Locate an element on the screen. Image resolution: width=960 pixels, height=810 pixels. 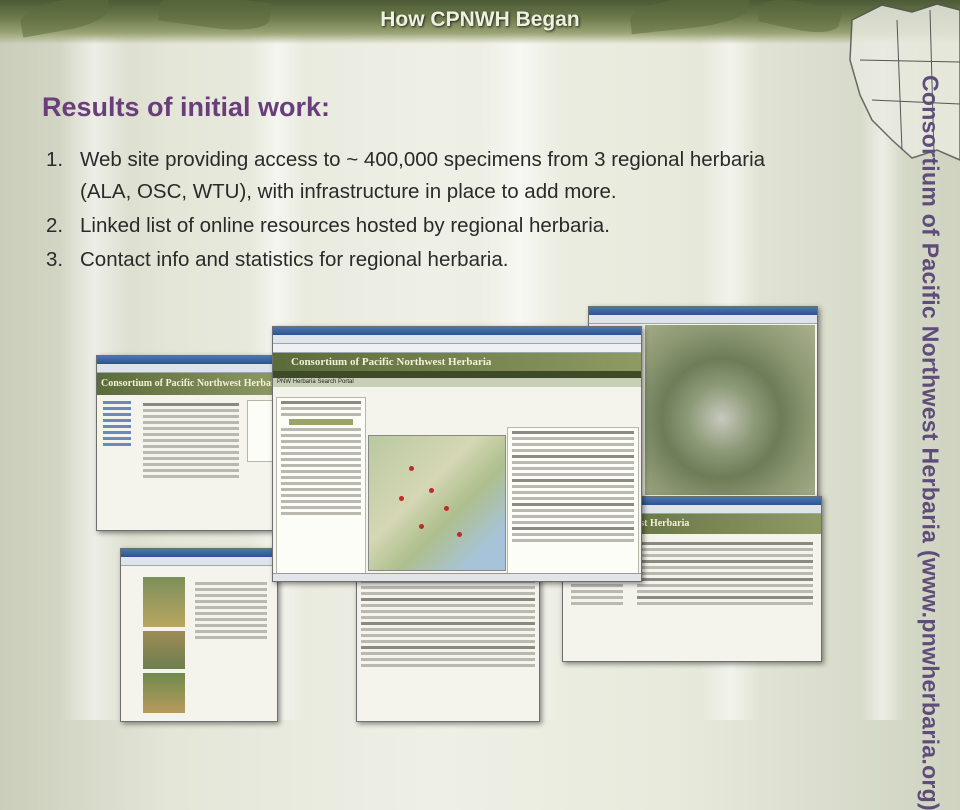
screenshot-home-page: Consortium of Pacific Northwest Herbaria is located at coordinates (190, 443).